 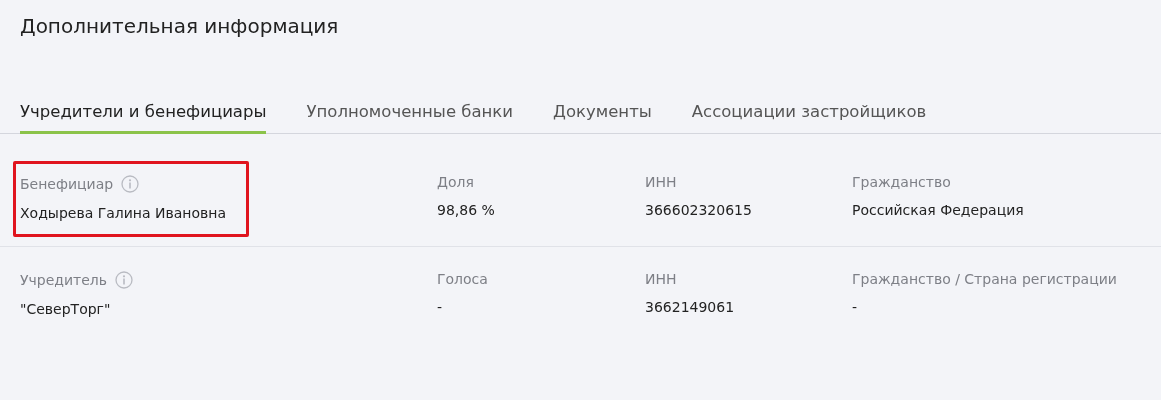 What do you see at coordinates (143, 118) in the screenshot?
I see `tab: Учредители и бенефициары` at bounding box center [143, 118].